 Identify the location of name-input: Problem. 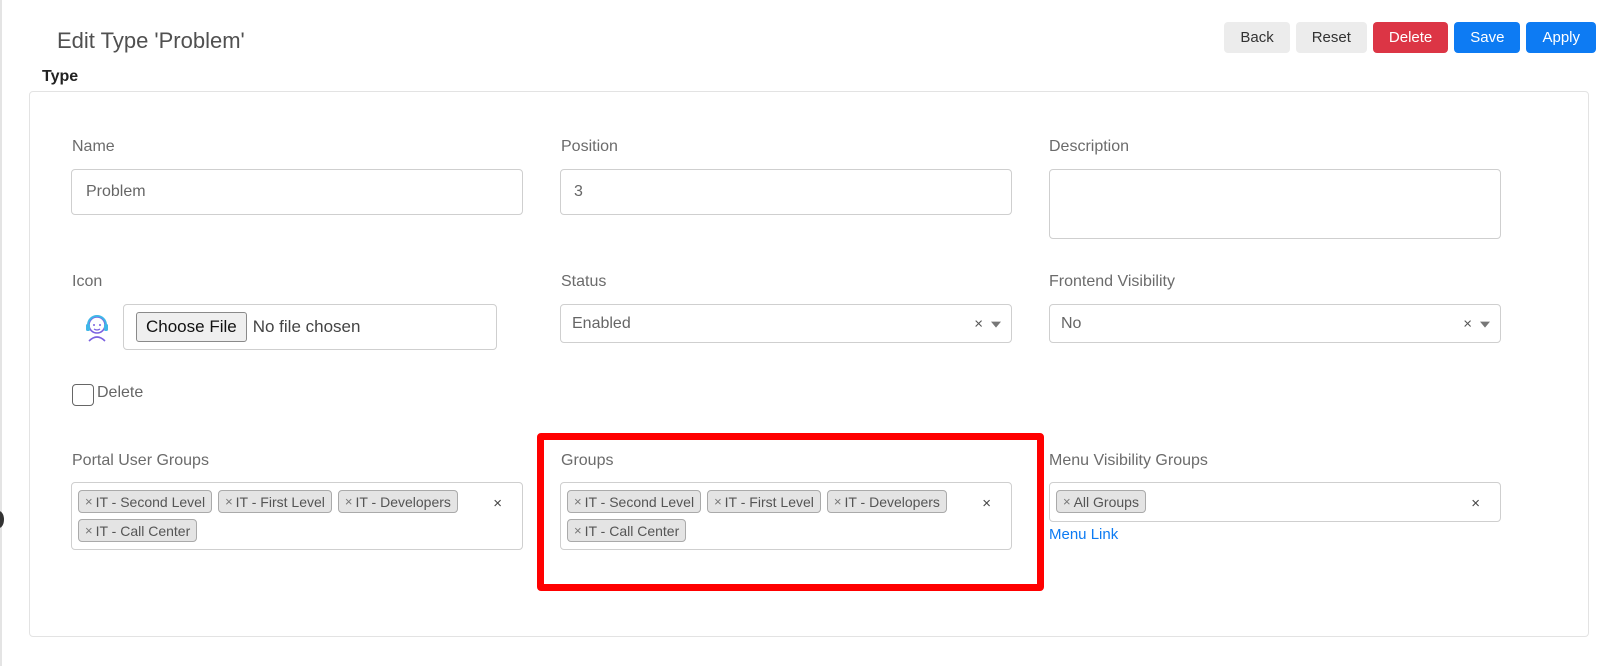
(297, 192).